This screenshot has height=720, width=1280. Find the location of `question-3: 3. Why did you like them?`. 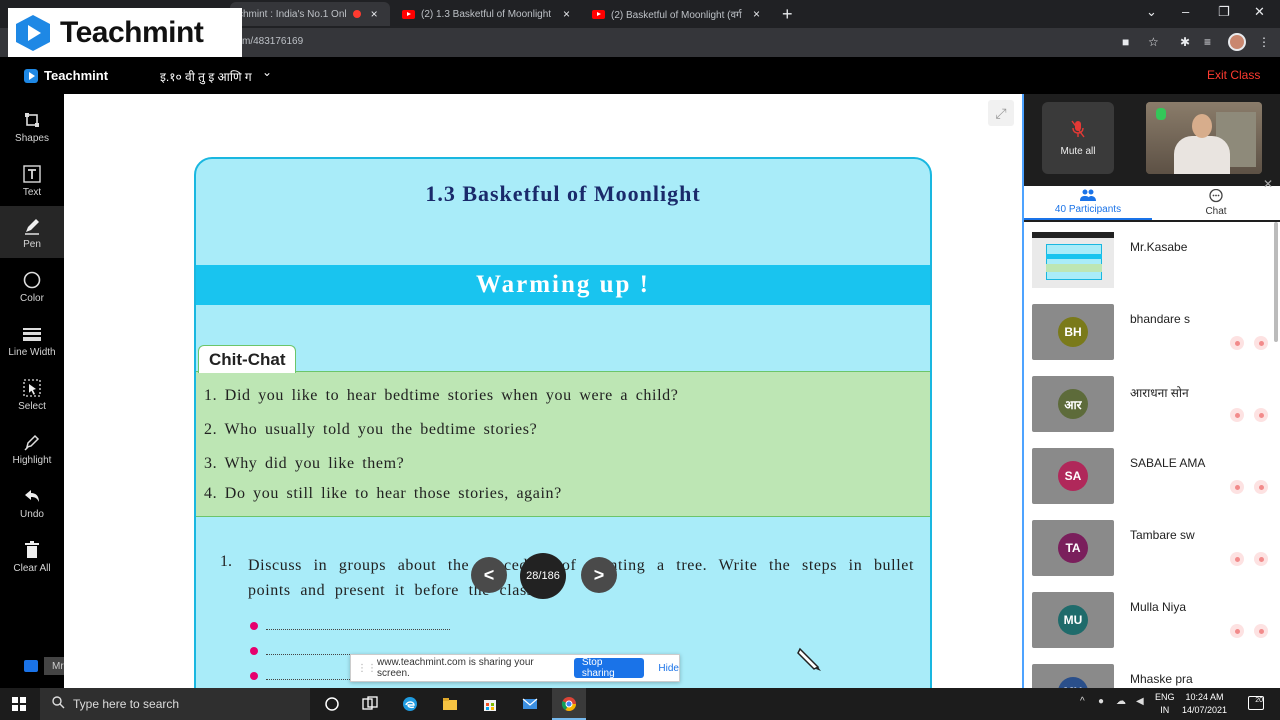

question-3: 3. Why did you like them? is located at coordinates (304, 463).